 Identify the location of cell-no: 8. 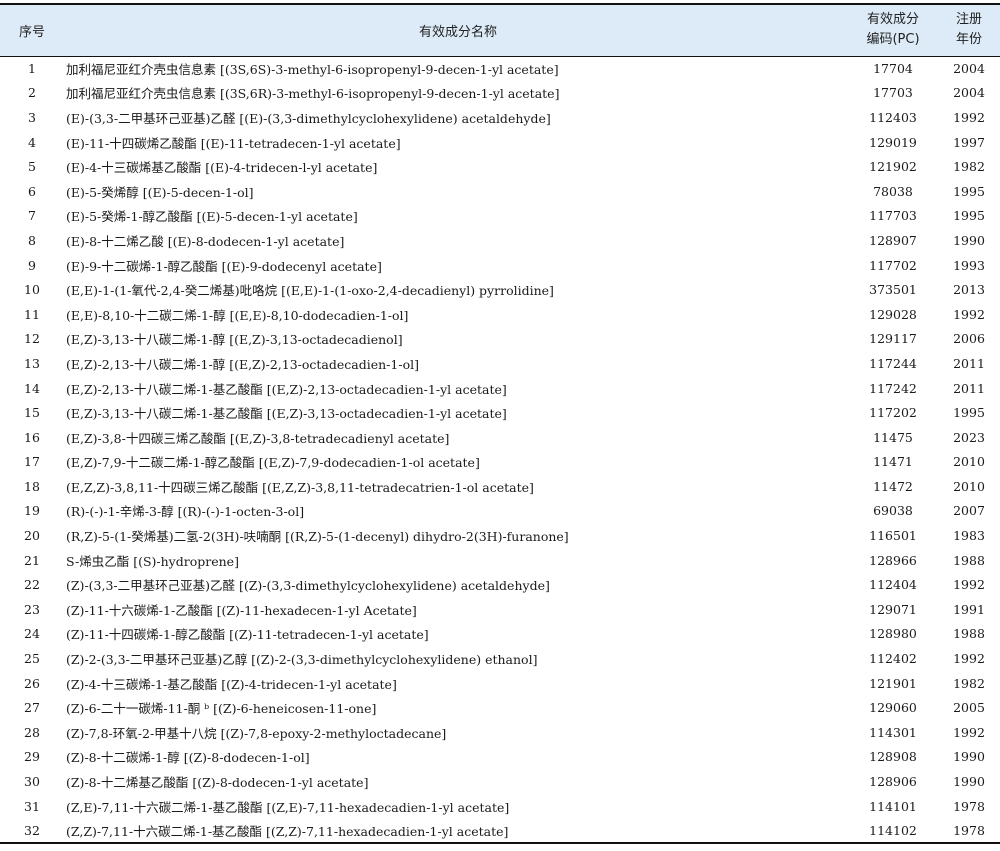
(32, 240).